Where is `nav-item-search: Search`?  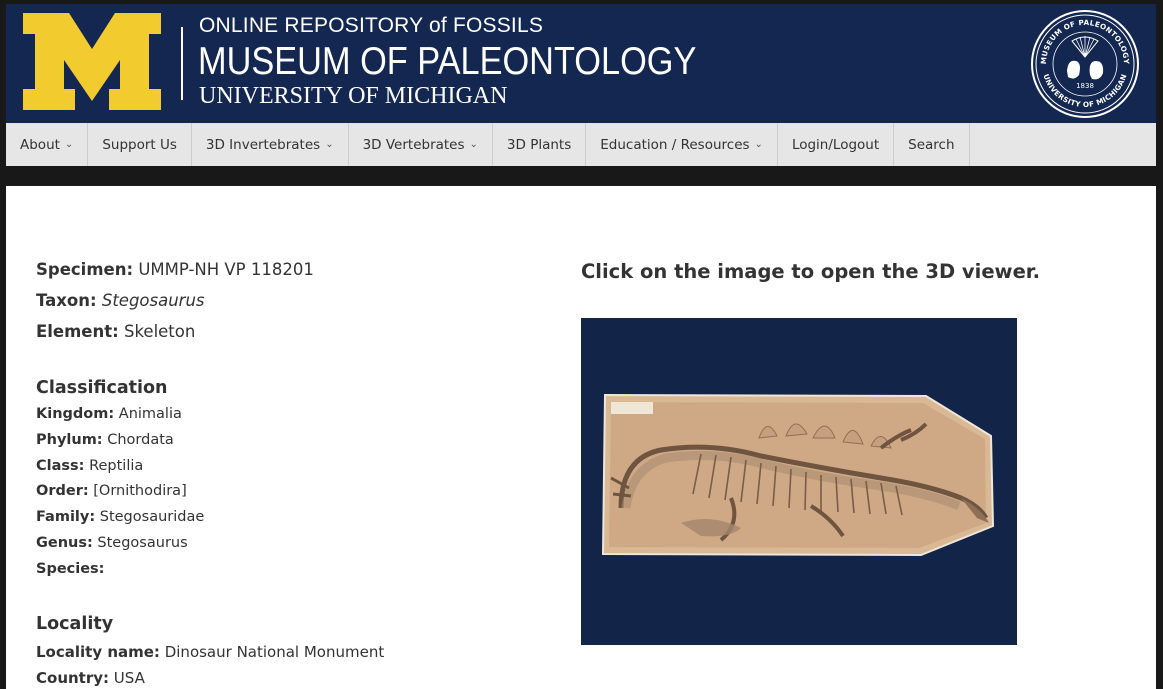
nav-item-search: Search is located at coordinates (932, 144).